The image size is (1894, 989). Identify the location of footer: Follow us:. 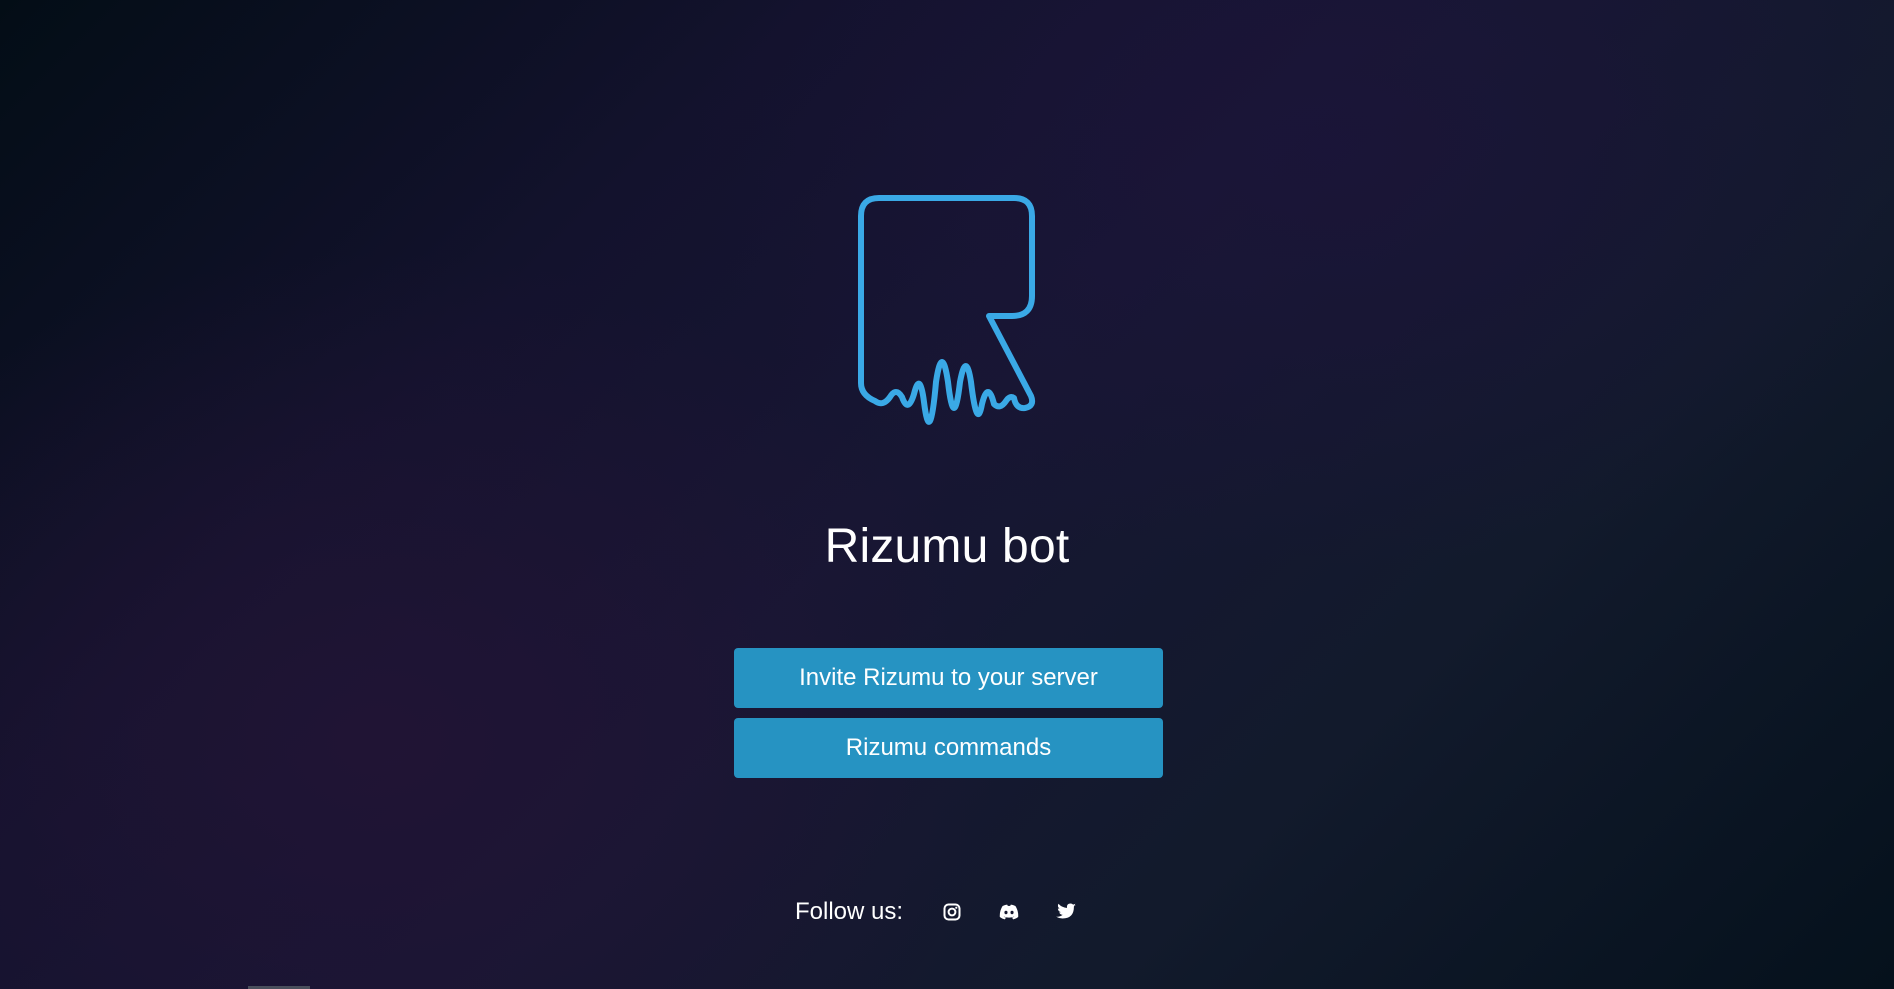
(953, 912).